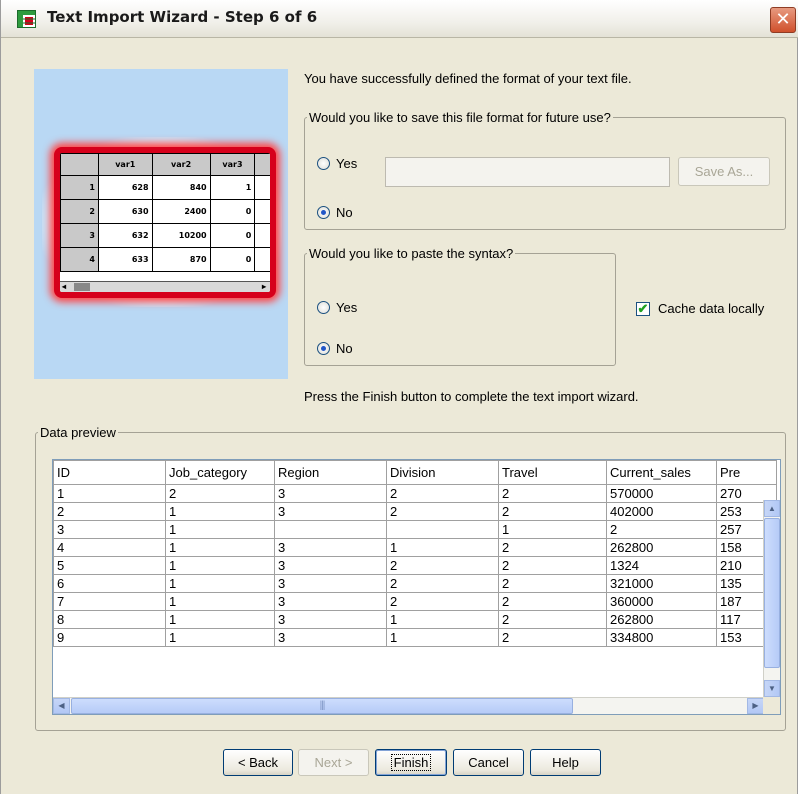  Describe the element at coordinates (330, 472) in the screenshot. I see `column-header: Region` at that location.